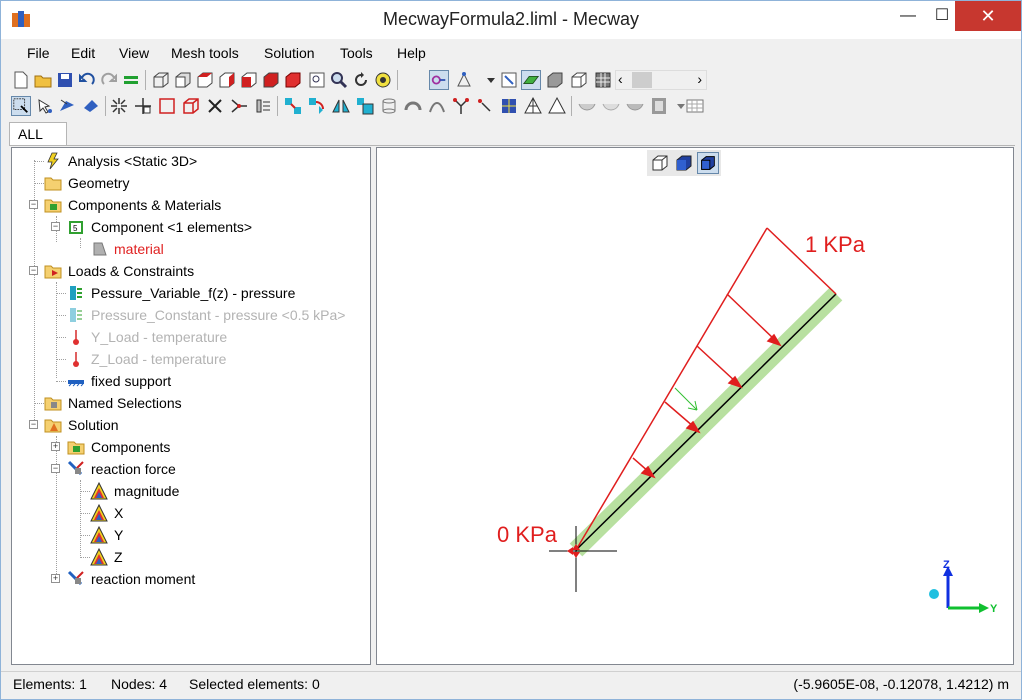 This screenshot has width=1022, height=700. I want to click on copy-nodes-icon, so click(365, 106).